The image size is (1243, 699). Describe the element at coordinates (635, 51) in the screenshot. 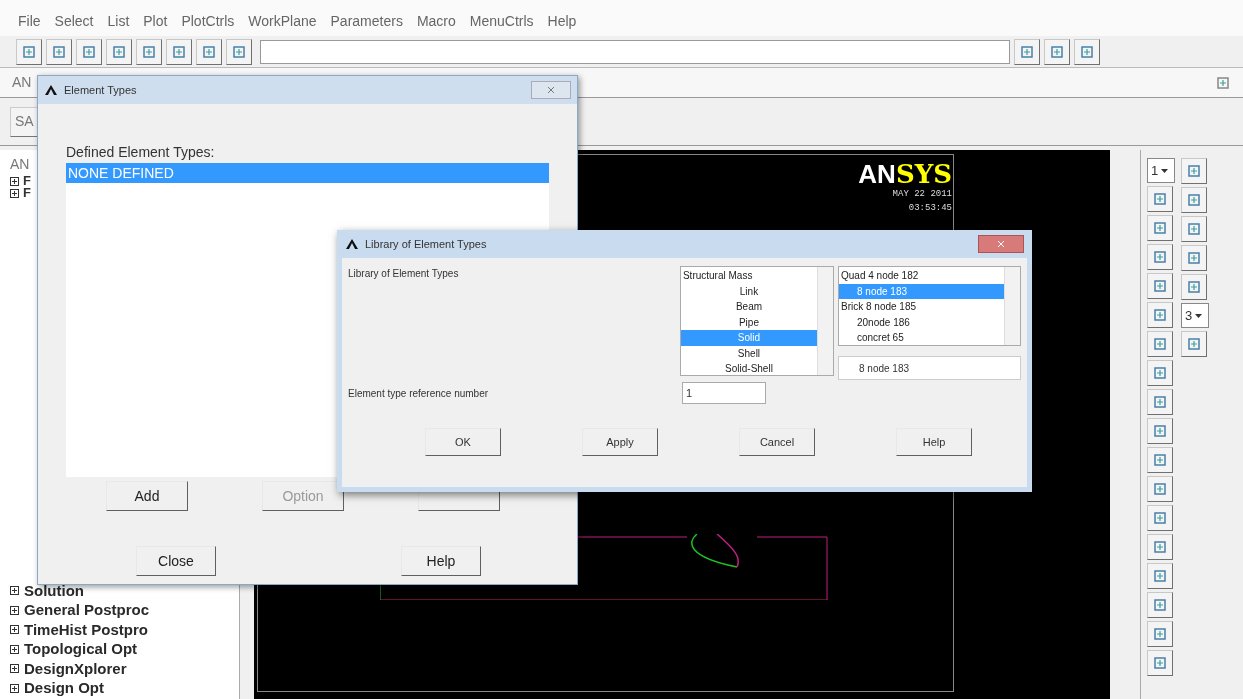

I see `command-input` at that location.